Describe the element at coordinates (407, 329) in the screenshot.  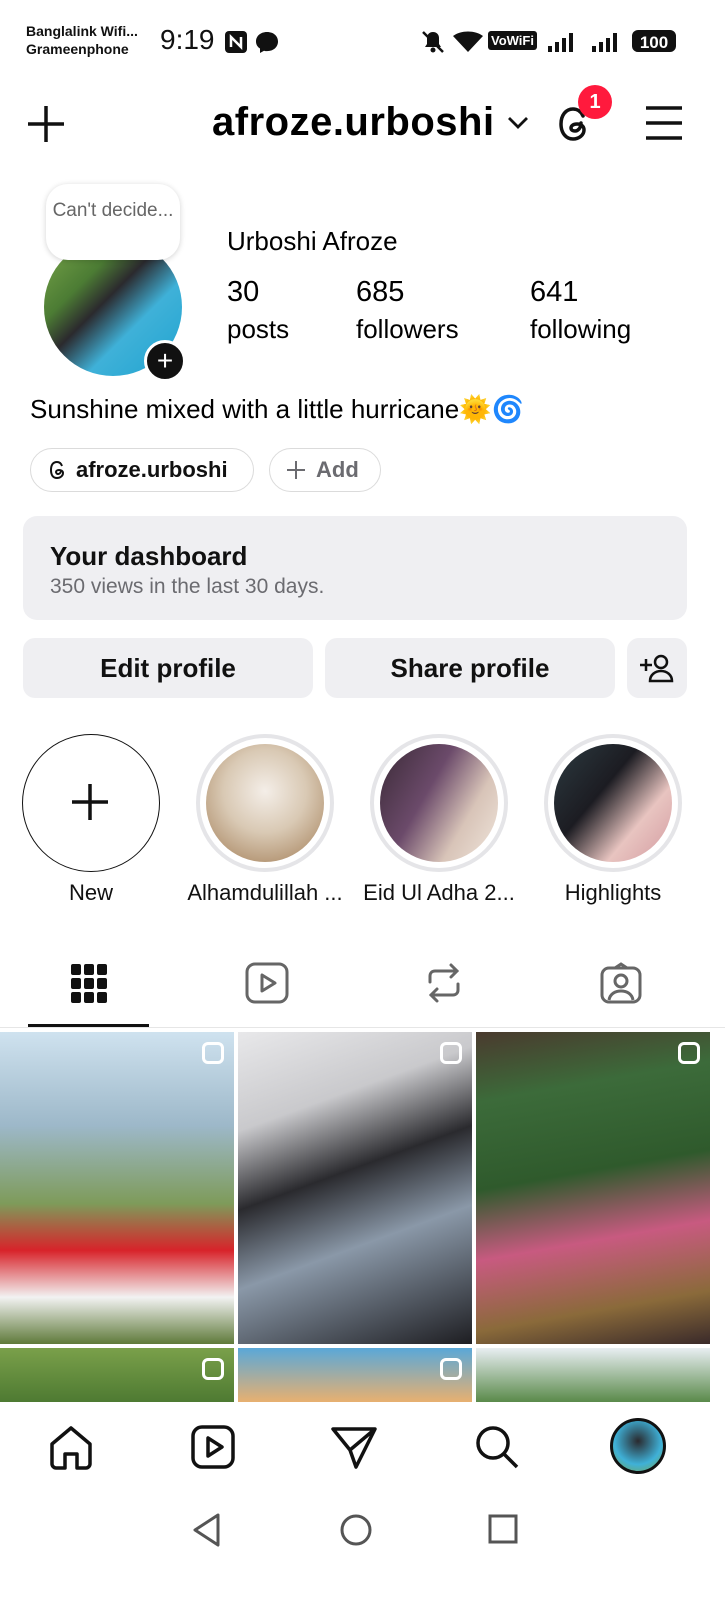
I see `followers-label: followers` at that location.